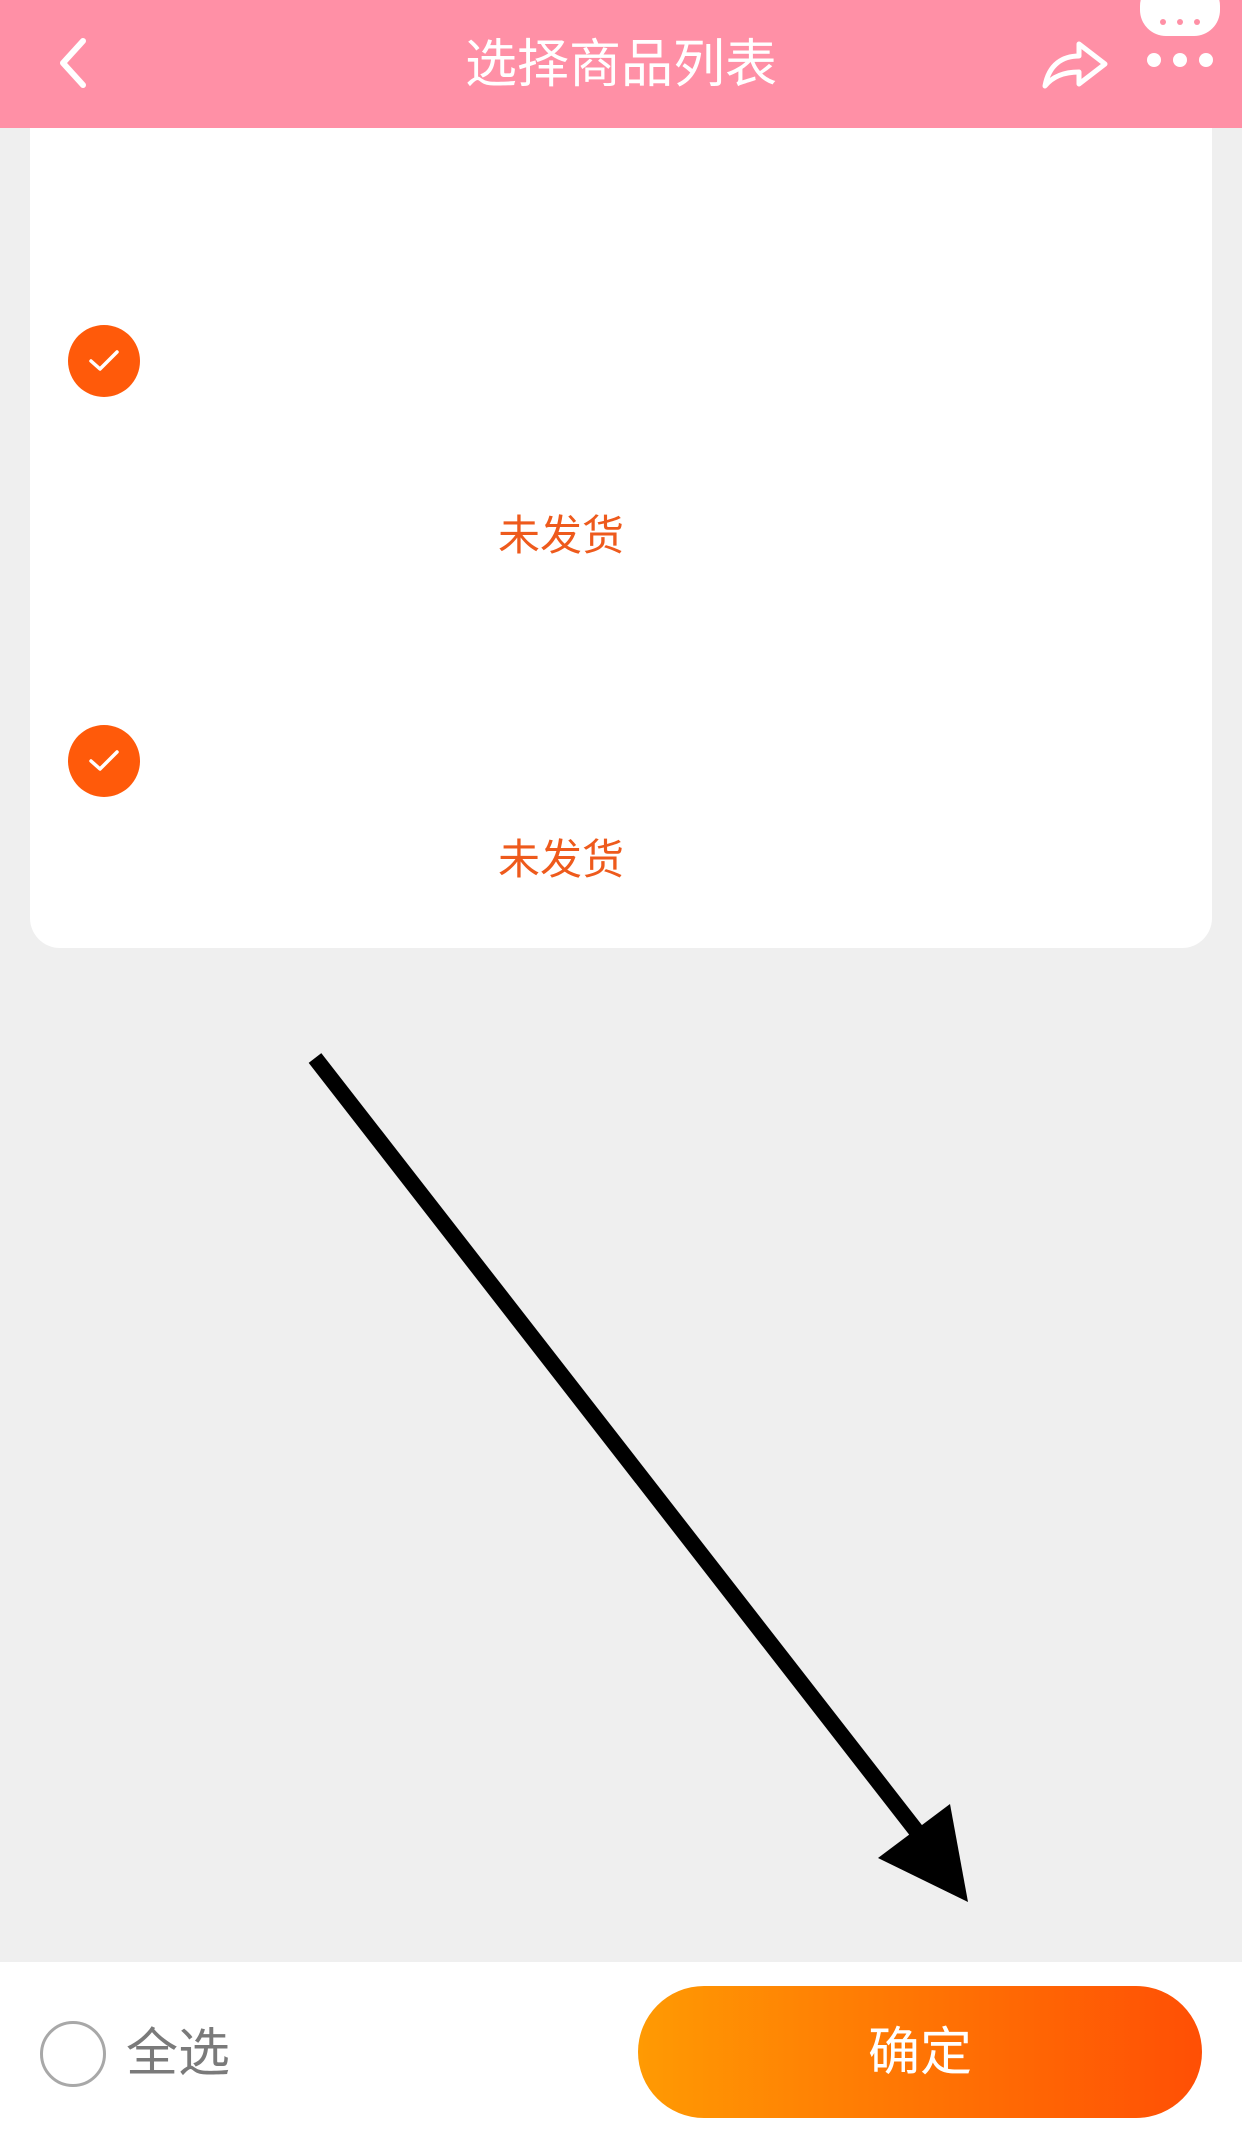 Image resolution: width=1242 pixels, height=2134 pixels. I want to click on shipping-status: 未发货, so click(561, 859).